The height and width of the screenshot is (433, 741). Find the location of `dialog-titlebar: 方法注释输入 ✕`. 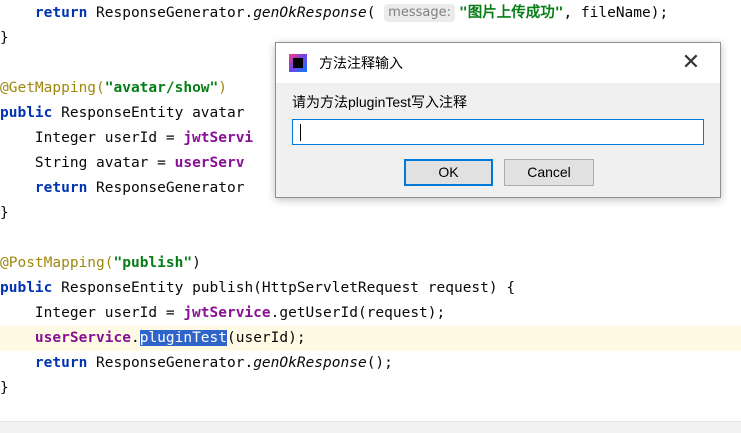

dialog-titlebar: 方法注释输入 ✕ is located at coordinates (498, 63).